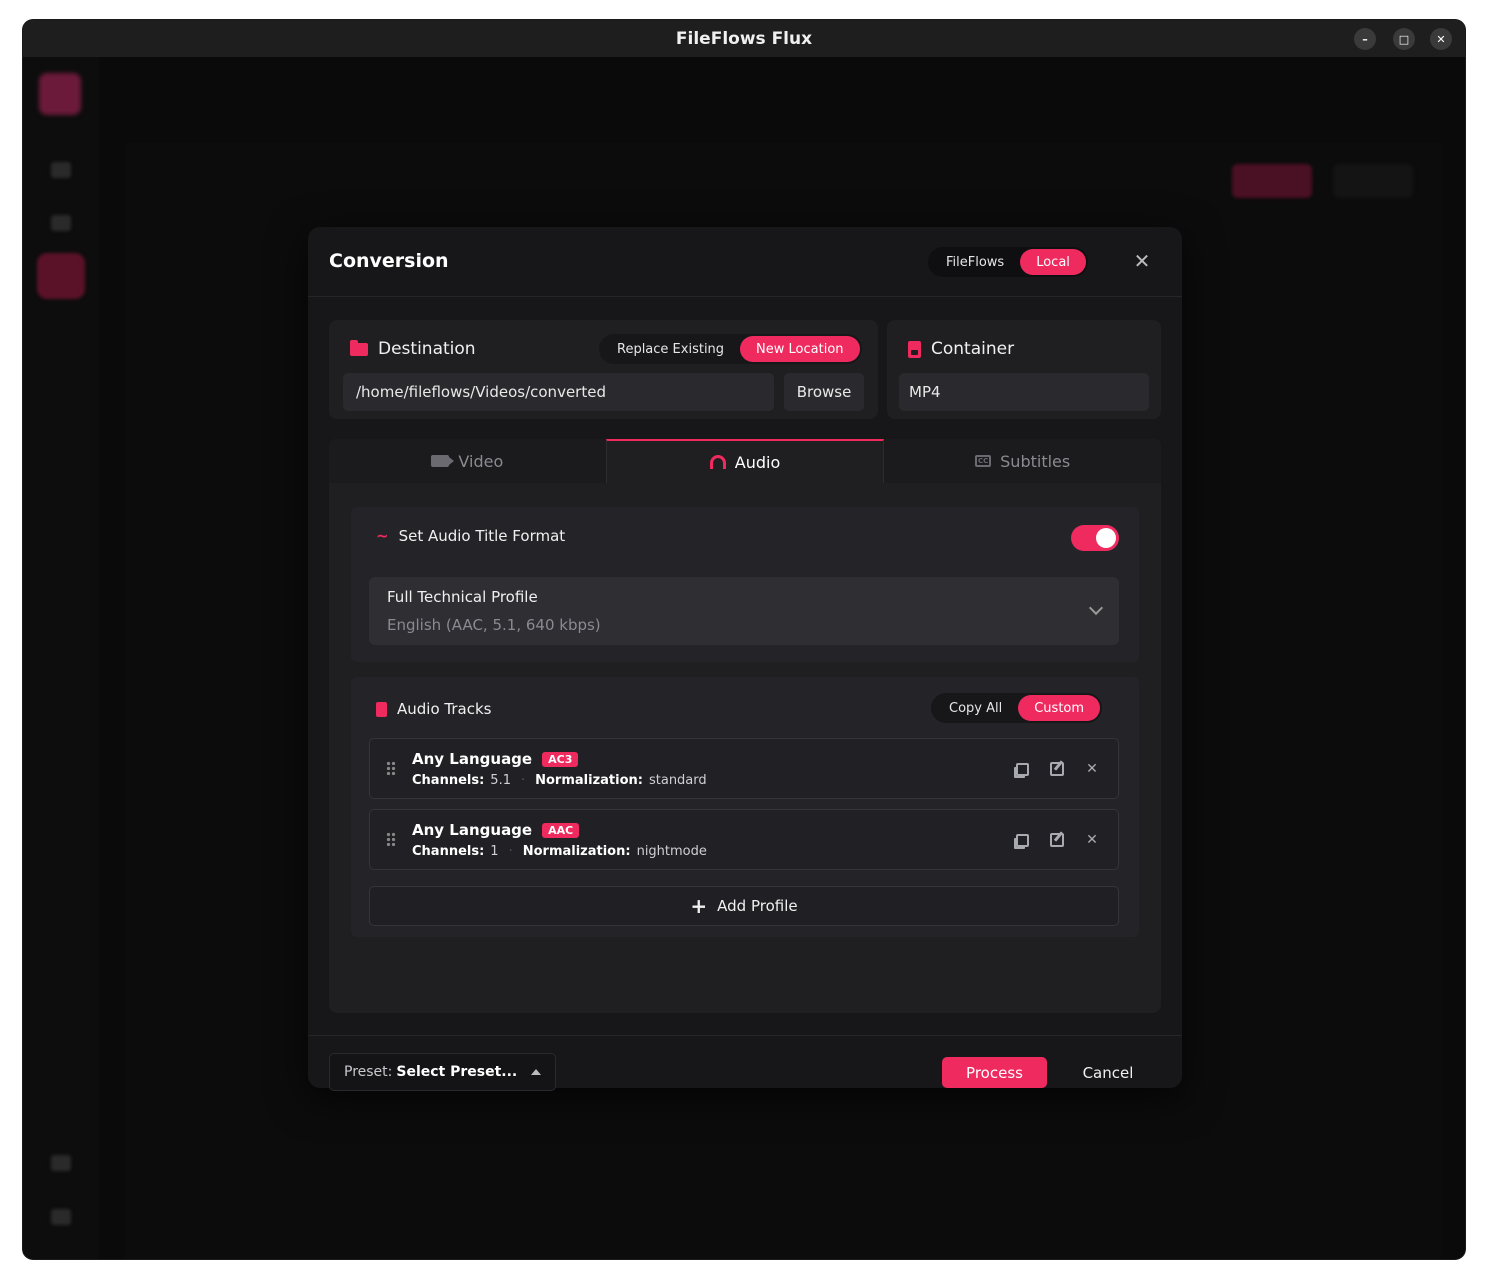 This screenshot has width=1488, height=1285. I want to click on dialog-footer: Preset: Select Preset... Process Cancel, so click(745, 1063).